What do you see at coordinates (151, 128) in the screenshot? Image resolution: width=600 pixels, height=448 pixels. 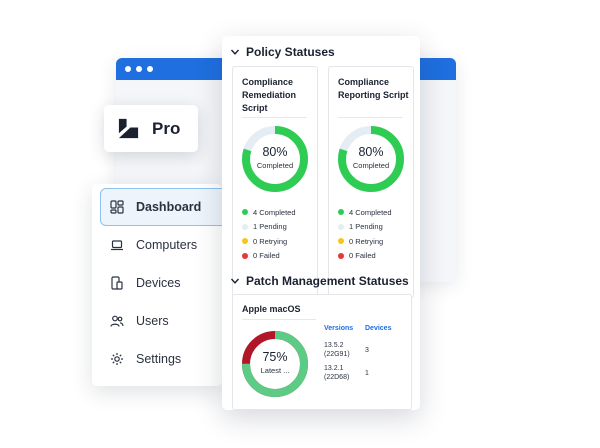 I see `product-badge: Pro` at bounding box center [151, 128].